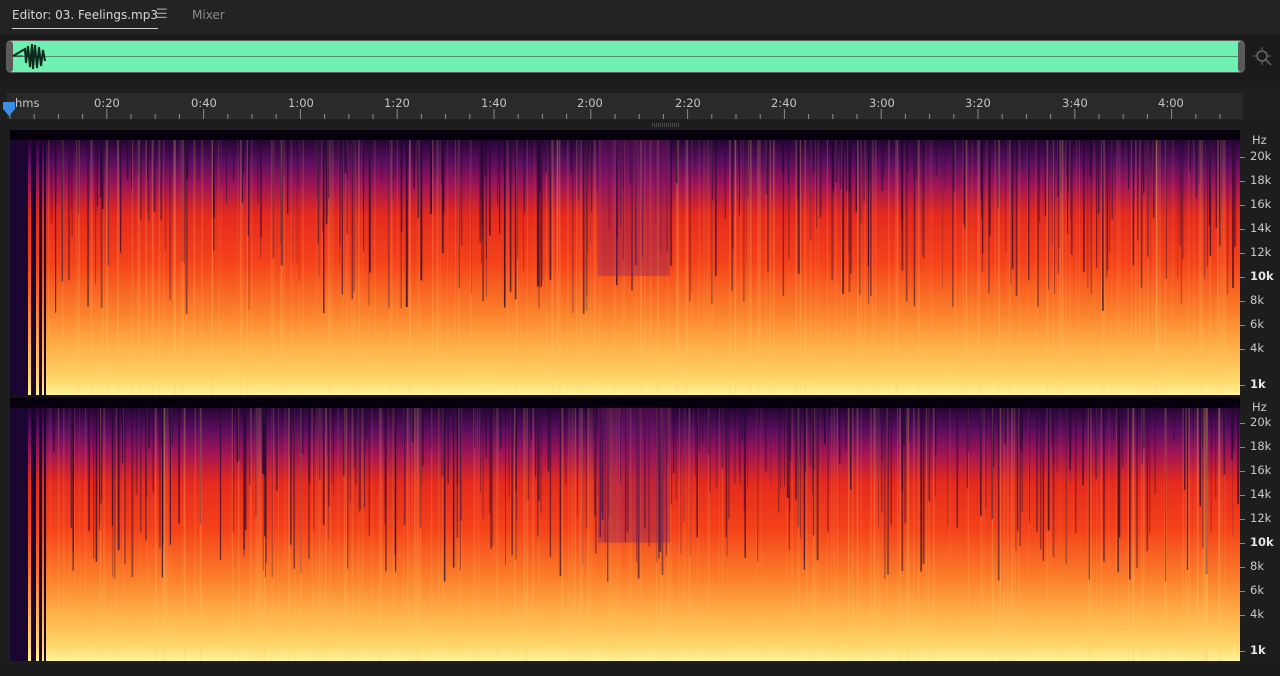  What do you see at coordinates (162, 14) in the screenshot?
I see `hamburger-icon: ☰` at bounding box center [162, 14].